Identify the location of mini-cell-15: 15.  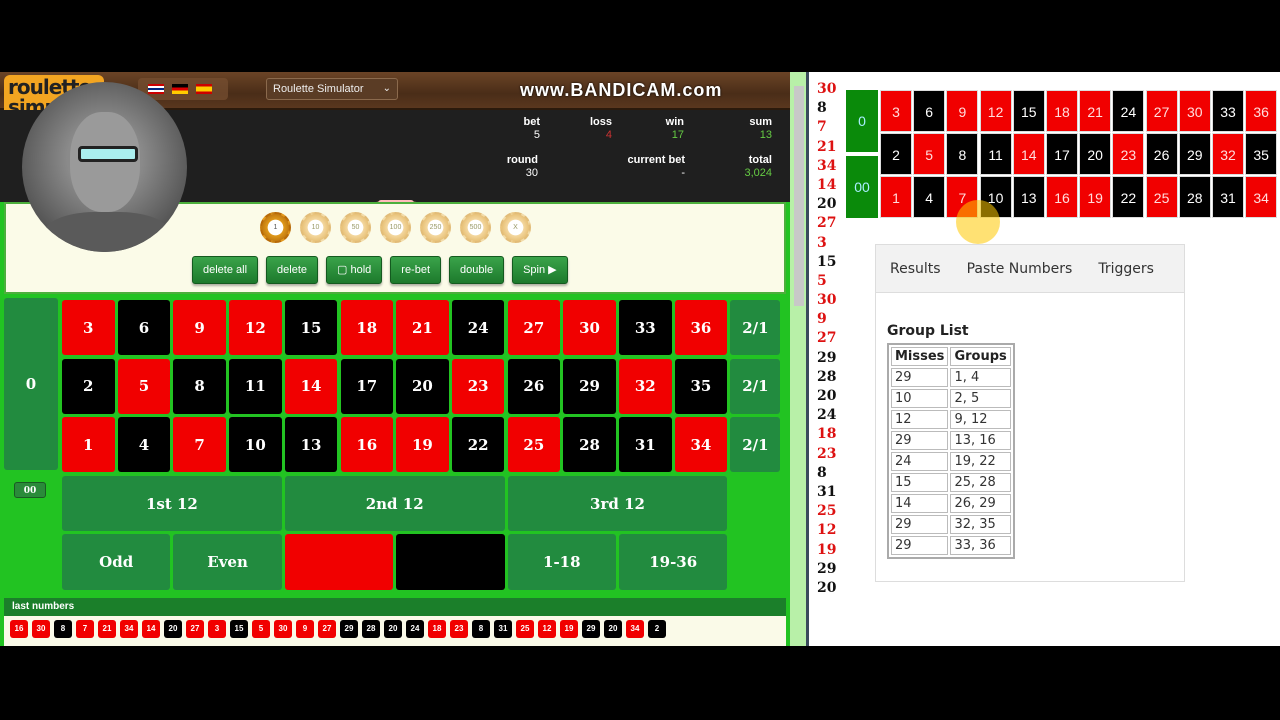
(1028, 111).